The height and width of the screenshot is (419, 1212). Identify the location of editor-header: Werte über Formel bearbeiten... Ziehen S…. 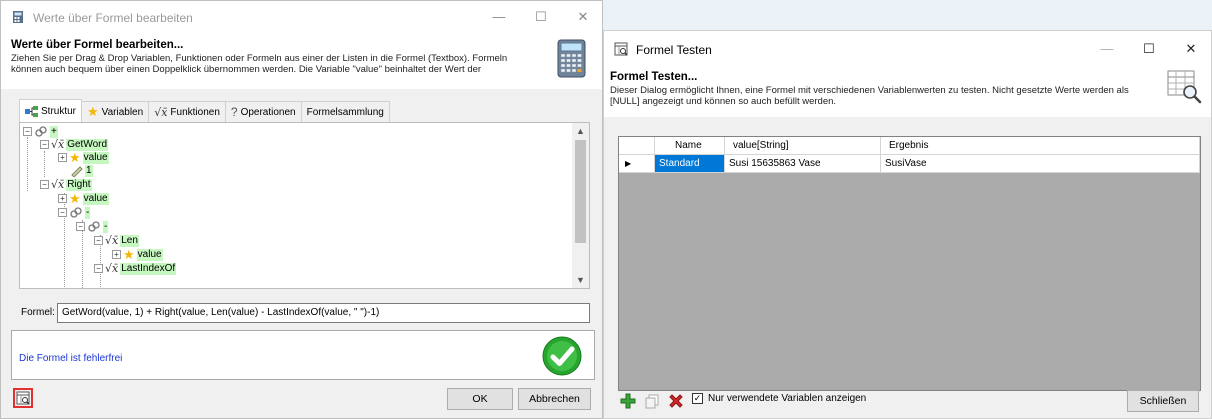
(301, 61).